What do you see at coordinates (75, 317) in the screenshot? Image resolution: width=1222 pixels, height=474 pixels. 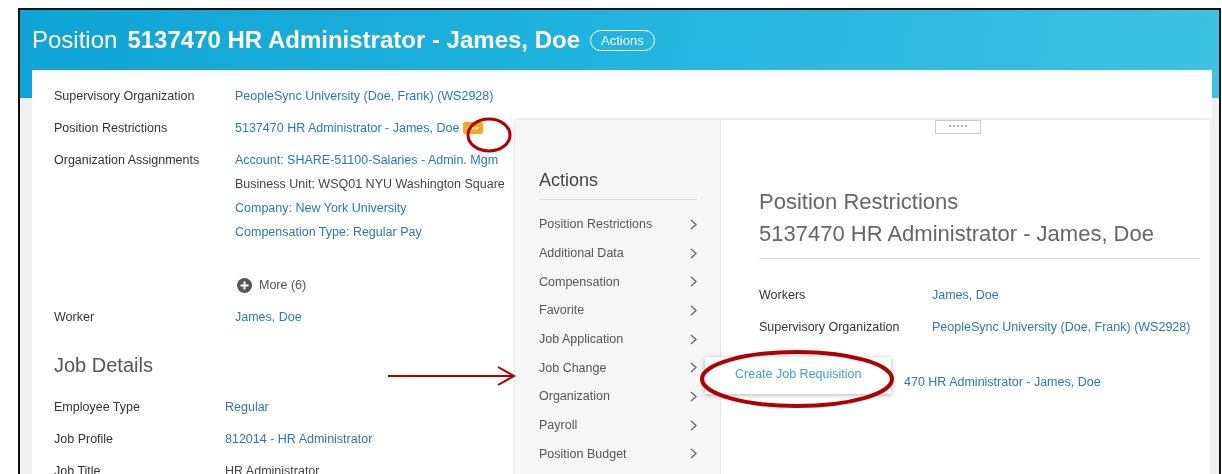 I see `field-label: Worker` at bounding box center [75, 317].